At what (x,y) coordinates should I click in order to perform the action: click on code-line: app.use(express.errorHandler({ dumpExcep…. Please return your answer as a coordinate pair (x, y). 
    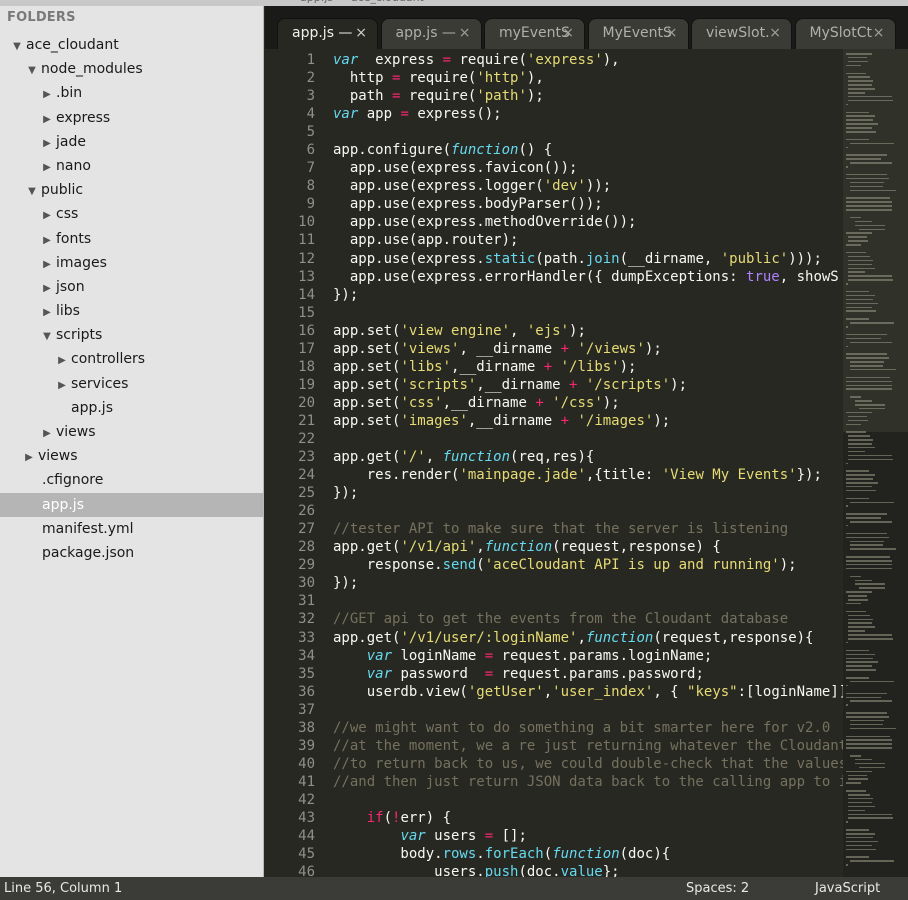
    Looking at the image, I should click on (588, 277).